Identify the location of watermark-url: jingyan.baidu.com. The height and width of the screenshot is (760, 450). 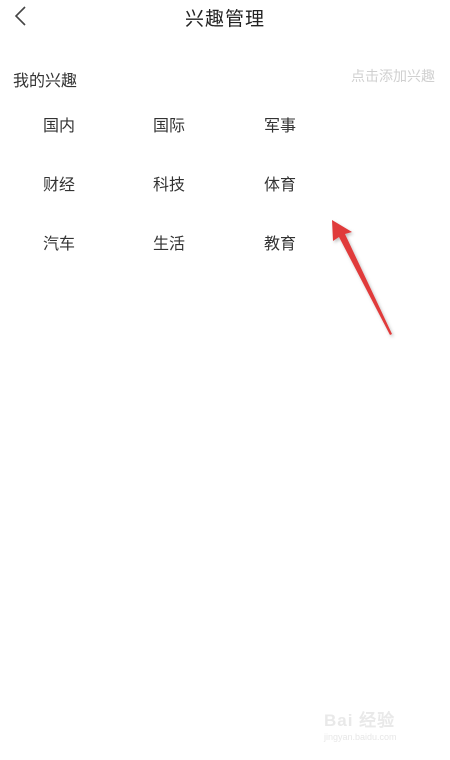
(360, 737).